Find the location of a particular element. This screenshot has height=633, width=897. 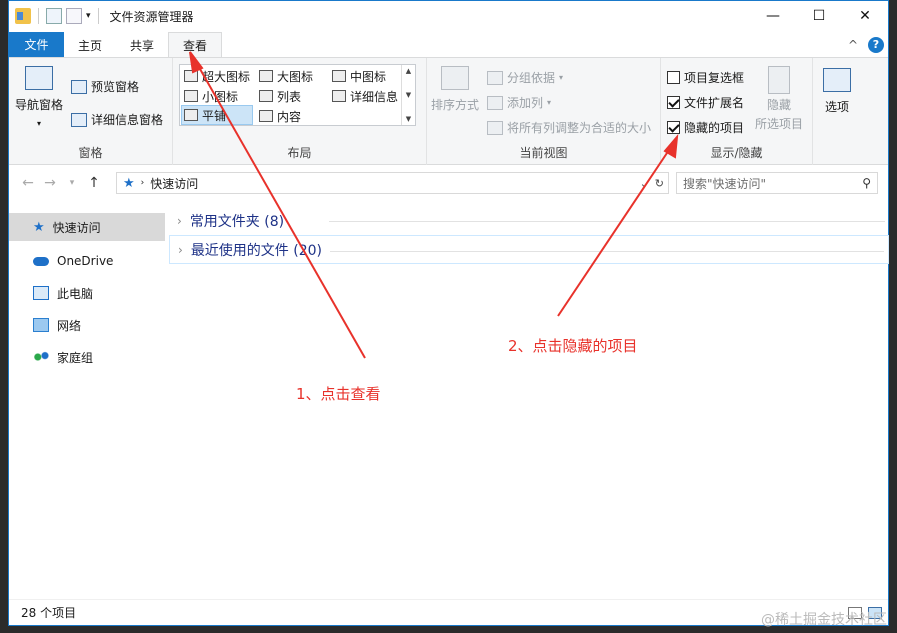

hidden-items-checkbox is located at coordinates (673, 127).